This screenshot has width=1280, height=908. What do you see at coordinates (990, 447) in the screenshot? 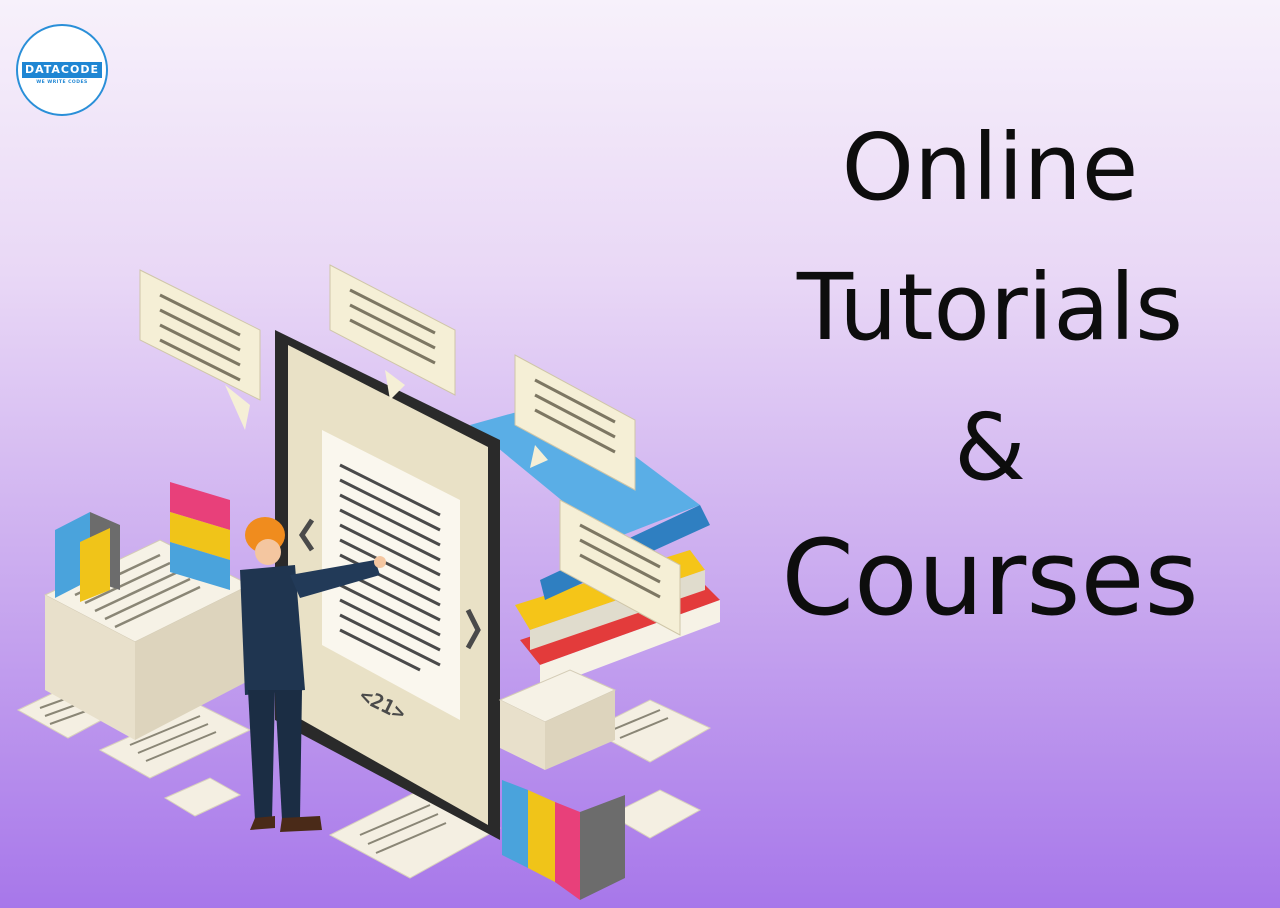
I see `headline-line-ampersand: &` at bounding box center [990, 447].